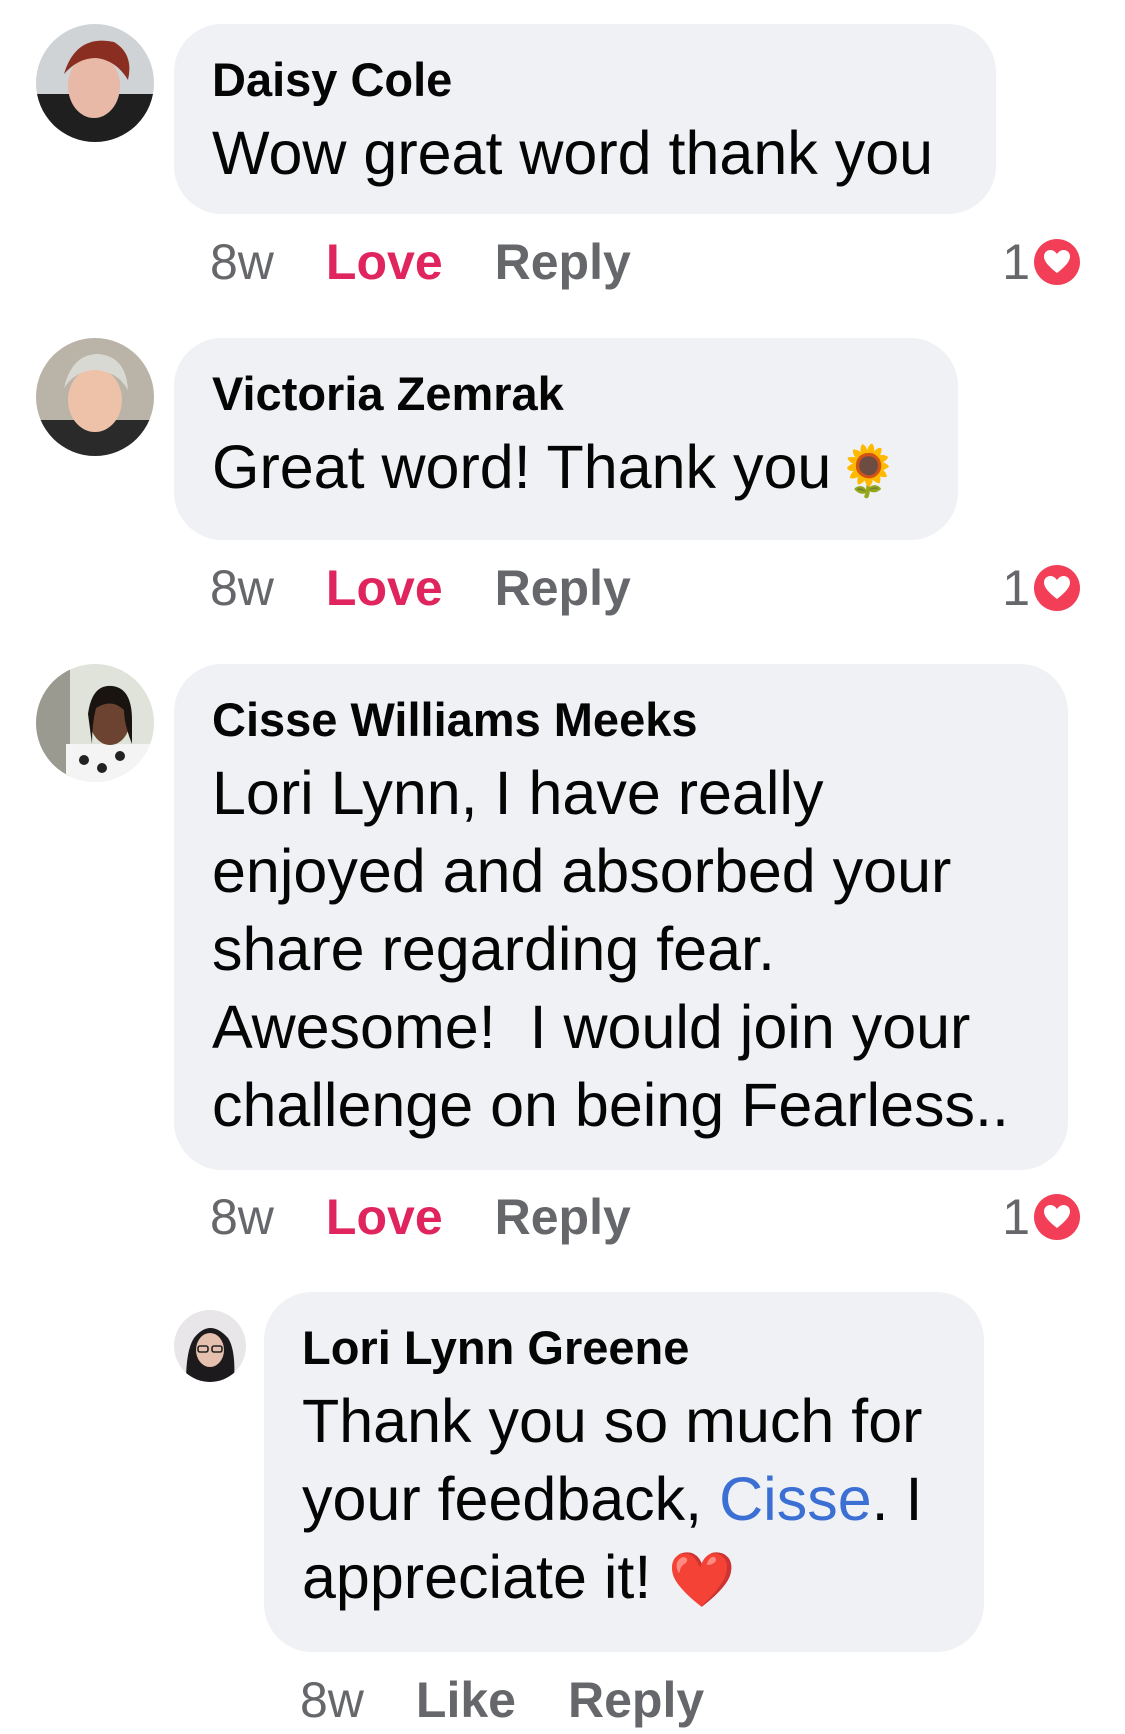 This screenshot has height=1734, width=1125. What do you see at coordinates (511, 1499) in the screenshot?
I see `reply-text-segment: your feedback,` at bounding box center [511, 1499].